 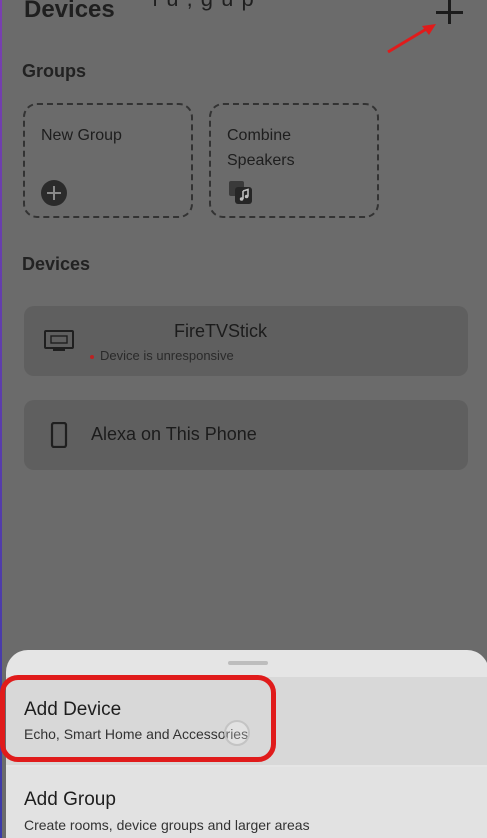 What do you see at coordinates (70, 799) in the screenshot?
I see `add-group-title: Add Group` at bounding box center [70, 799].